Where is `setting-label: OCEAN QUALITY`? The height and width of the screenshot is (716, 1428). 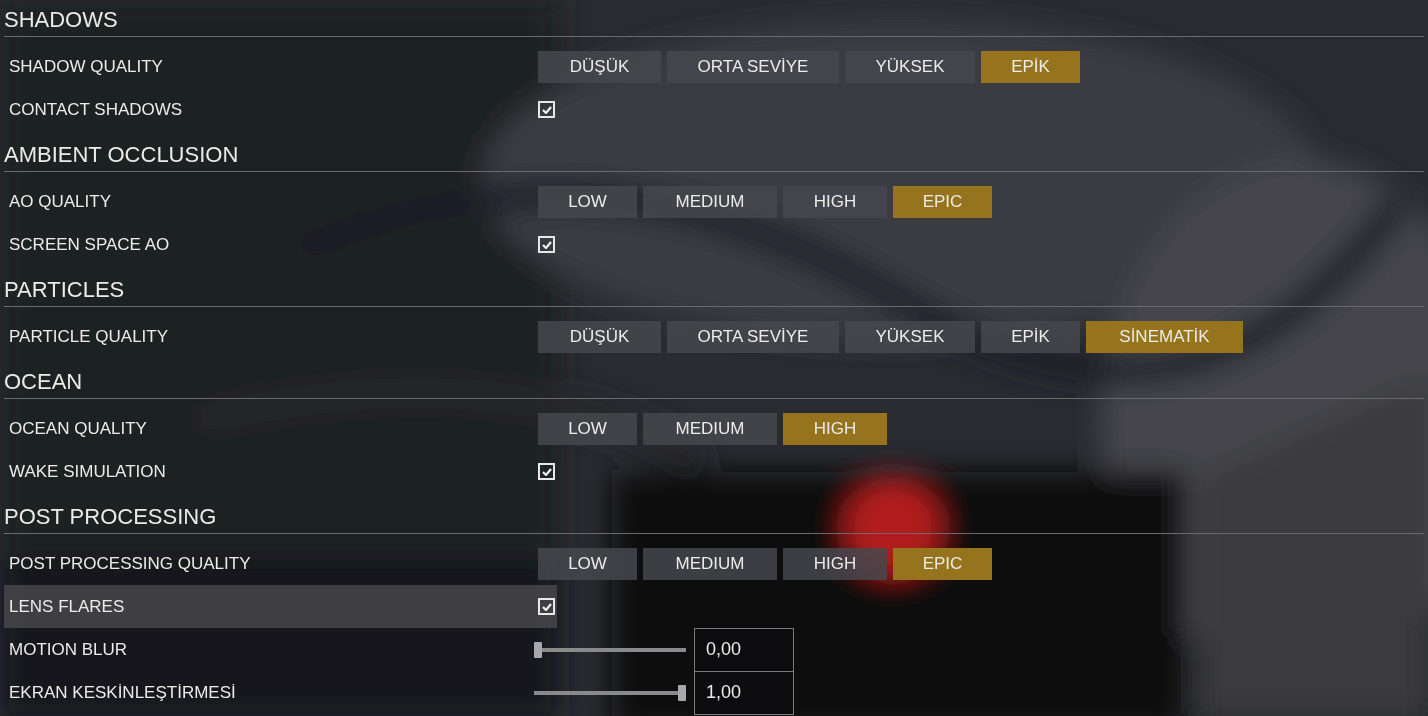
setting-label: OCEAN QUALITY is located at coordinates (78, 428).